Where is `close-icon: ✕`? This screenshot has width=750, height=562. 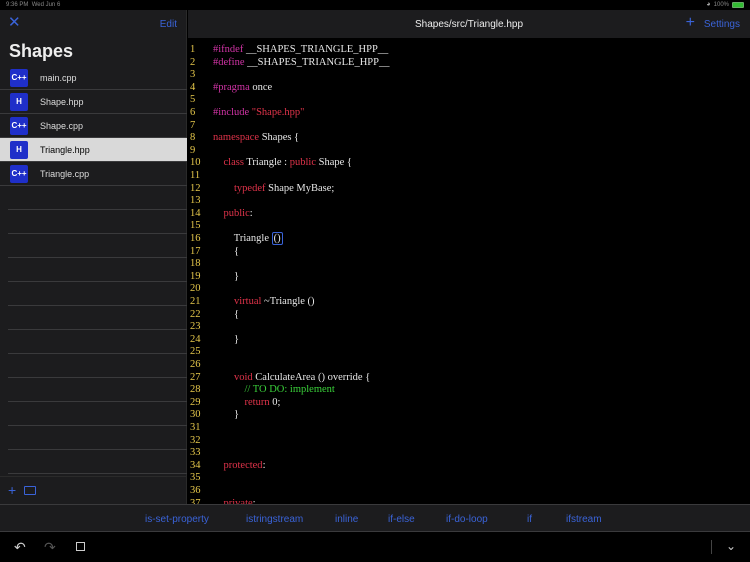
close-icon: ✕ is located at coordinates (14, 22).